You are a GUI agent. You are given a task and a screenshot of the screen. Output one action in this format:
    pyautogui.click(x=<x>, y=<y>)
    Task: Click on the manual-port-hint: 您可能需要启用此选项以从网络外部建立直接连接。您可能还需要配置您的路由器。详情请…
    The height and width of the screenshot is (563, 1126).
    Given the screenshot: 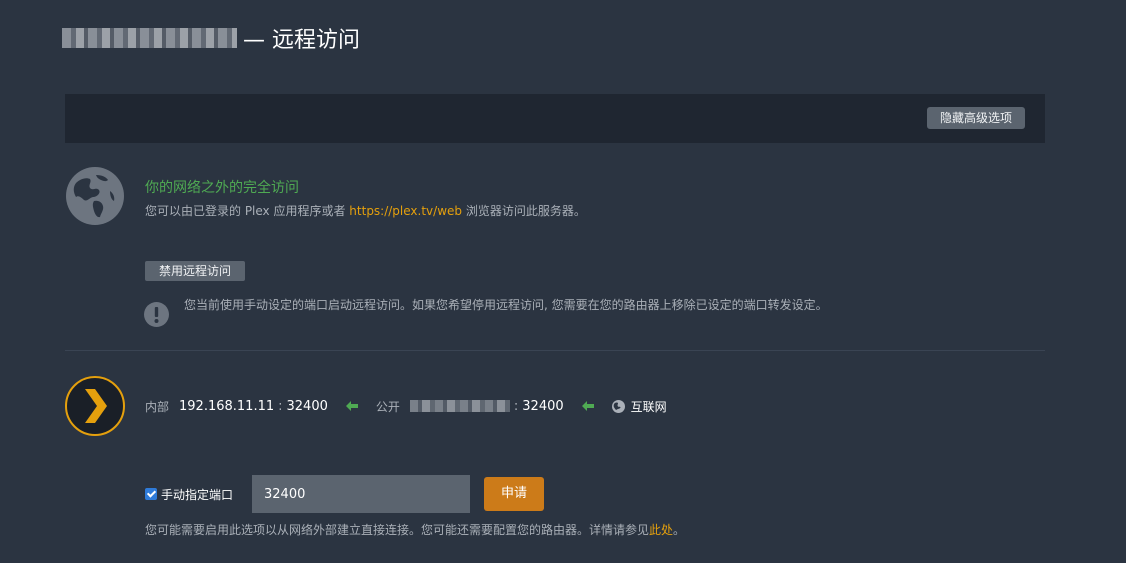 What is the action you would take?
    pyautogui.click(x=415, y=529)
    